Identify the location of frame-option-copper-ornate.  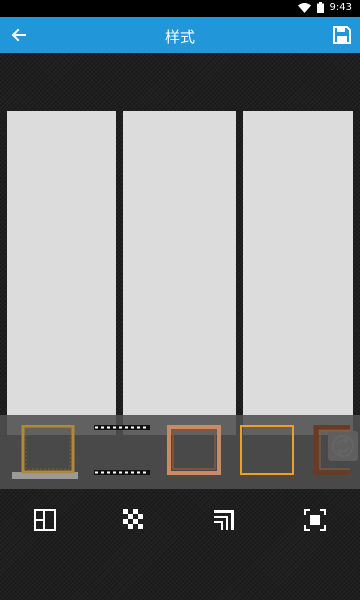
(194, 450).